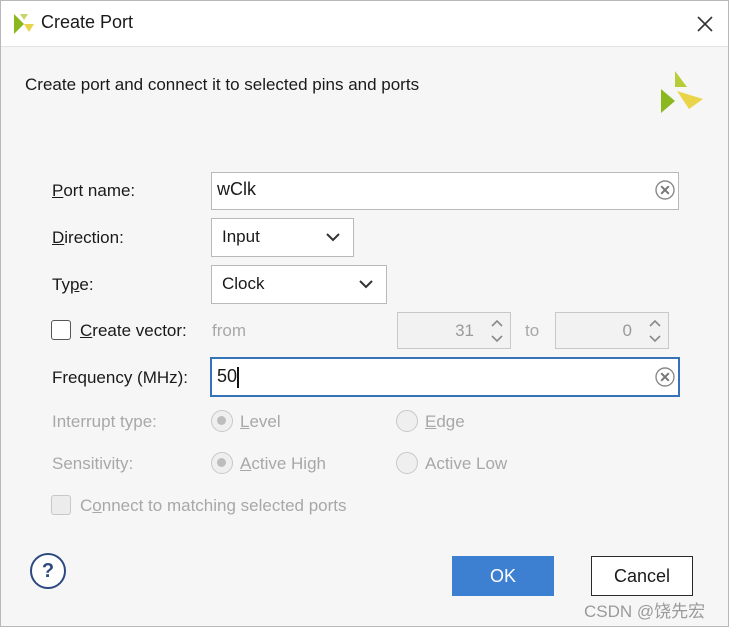 This screenshot has width=729, height=627. What do you see at coordinates (445, 377) in the screenshot?
I see `frequency-input: 50` at bounding box center [445, 377].